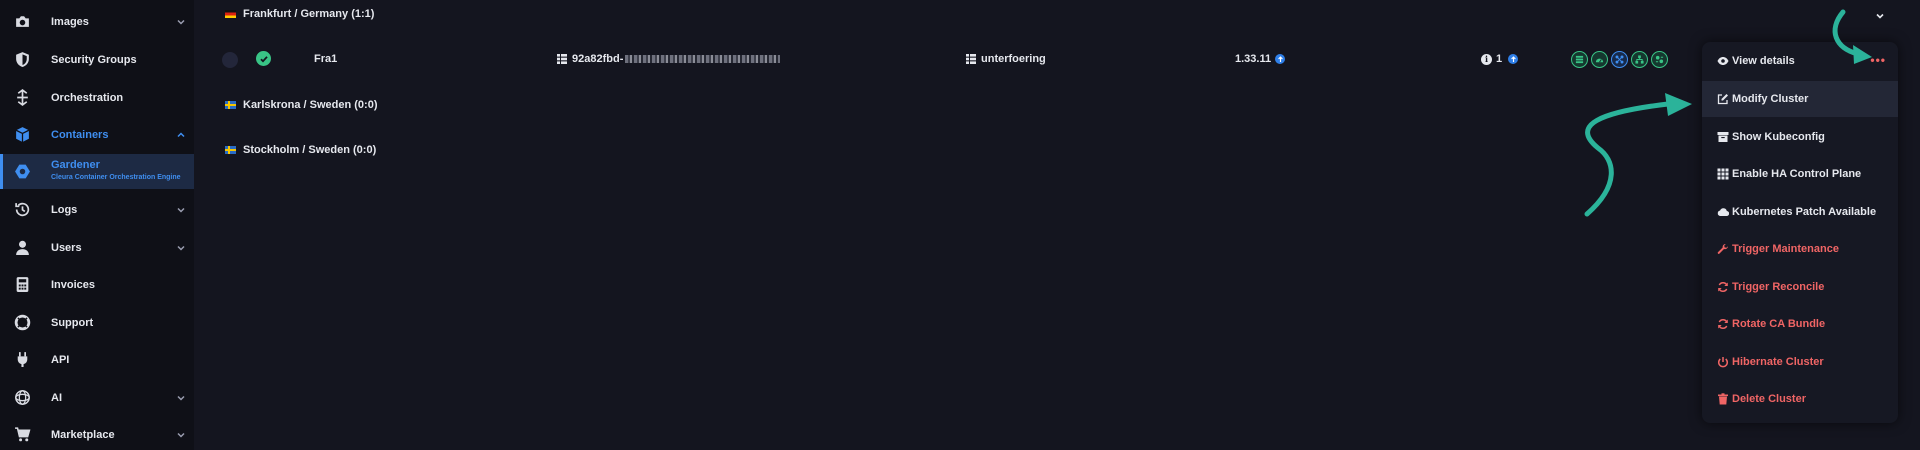 The width and height of the screenshot is (1920, 450). Describe the element at coordinates (1770, 99) in the screenshot. I see `menu-item-label: Modify Cluster` at that location.